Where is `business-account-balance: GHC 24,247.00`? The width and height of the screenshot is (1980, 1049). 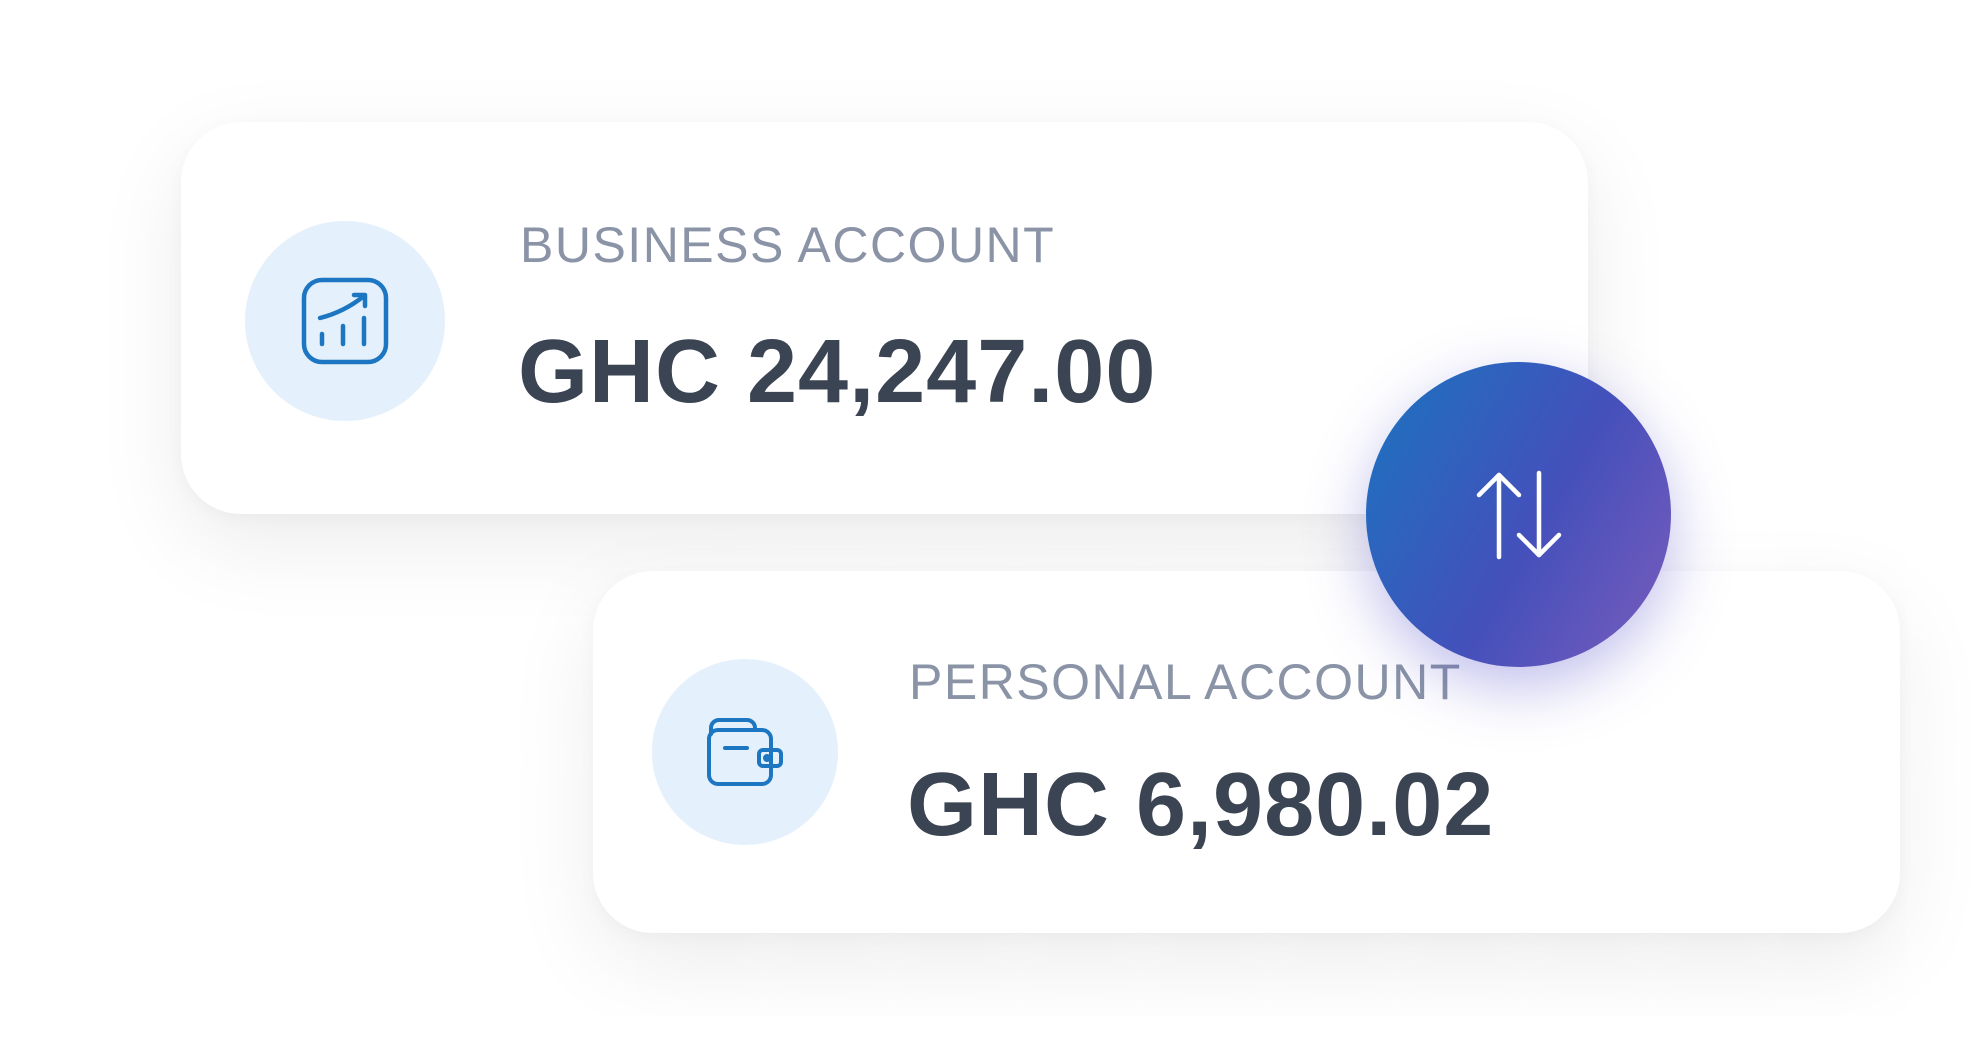
business-account-balance: GHC 24,247.00 is located at coordinates (837, 372).